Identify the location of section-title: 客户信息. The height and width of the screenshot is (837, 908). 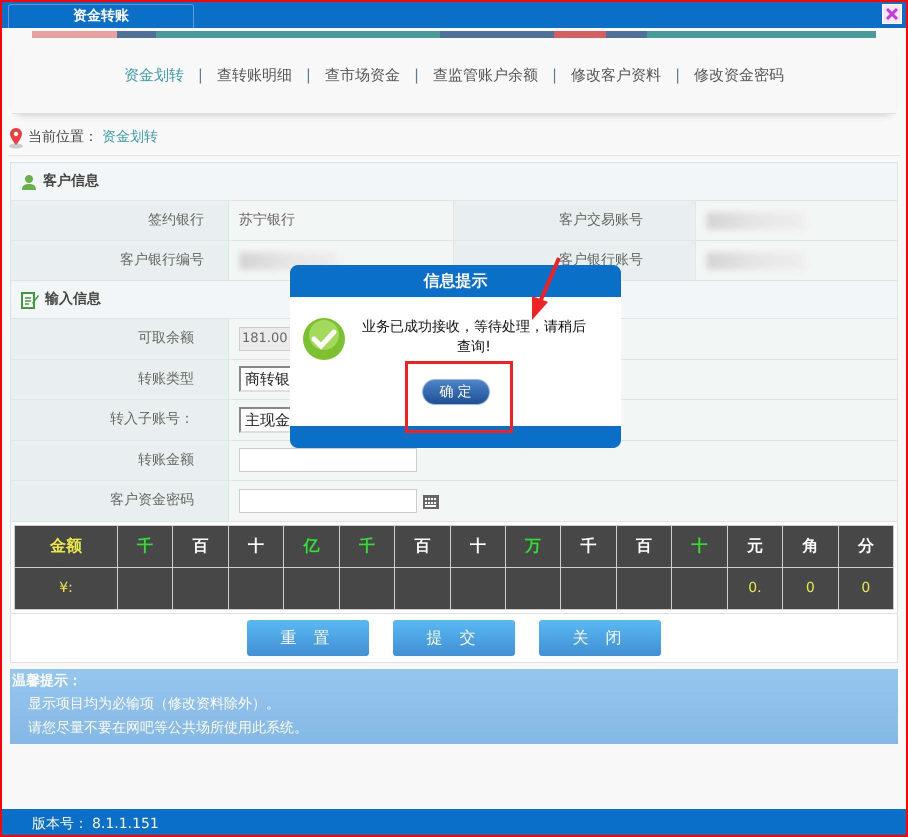
(71, 181).